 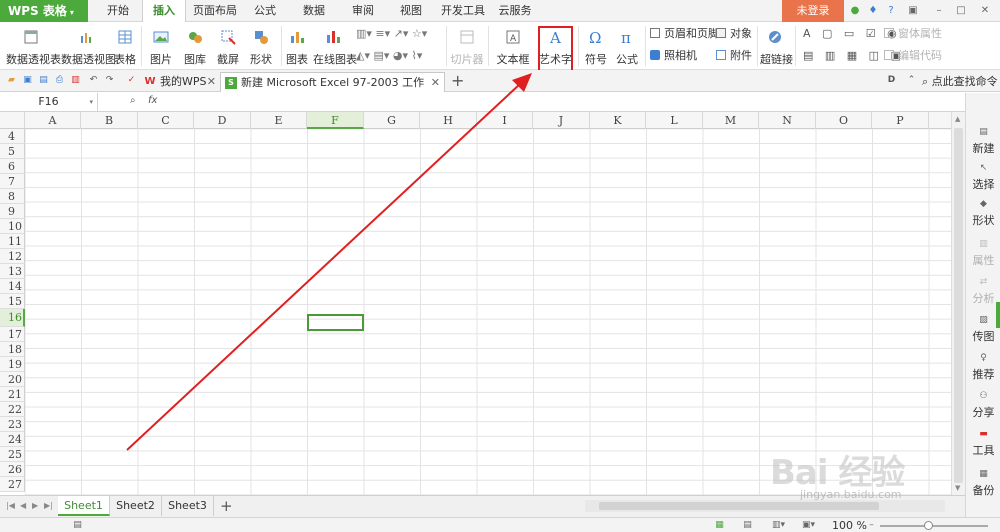 I want to click on prev-sheet-icon: ◀, so click(x=23, y=505).